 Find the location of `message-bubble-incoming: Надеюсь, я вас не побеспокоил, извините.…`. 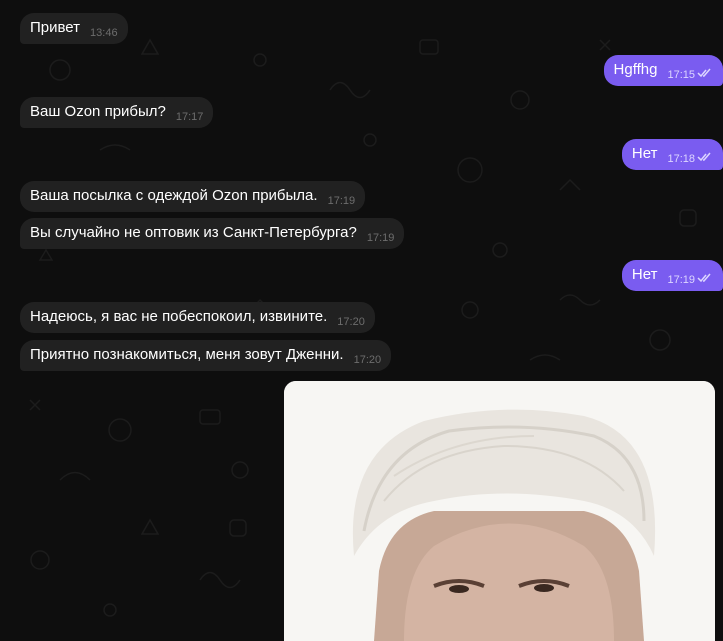

message-bubble-incoming: Надеюсь, я вас не побеспокоил, извините.… is located at coordinates (197, 317).